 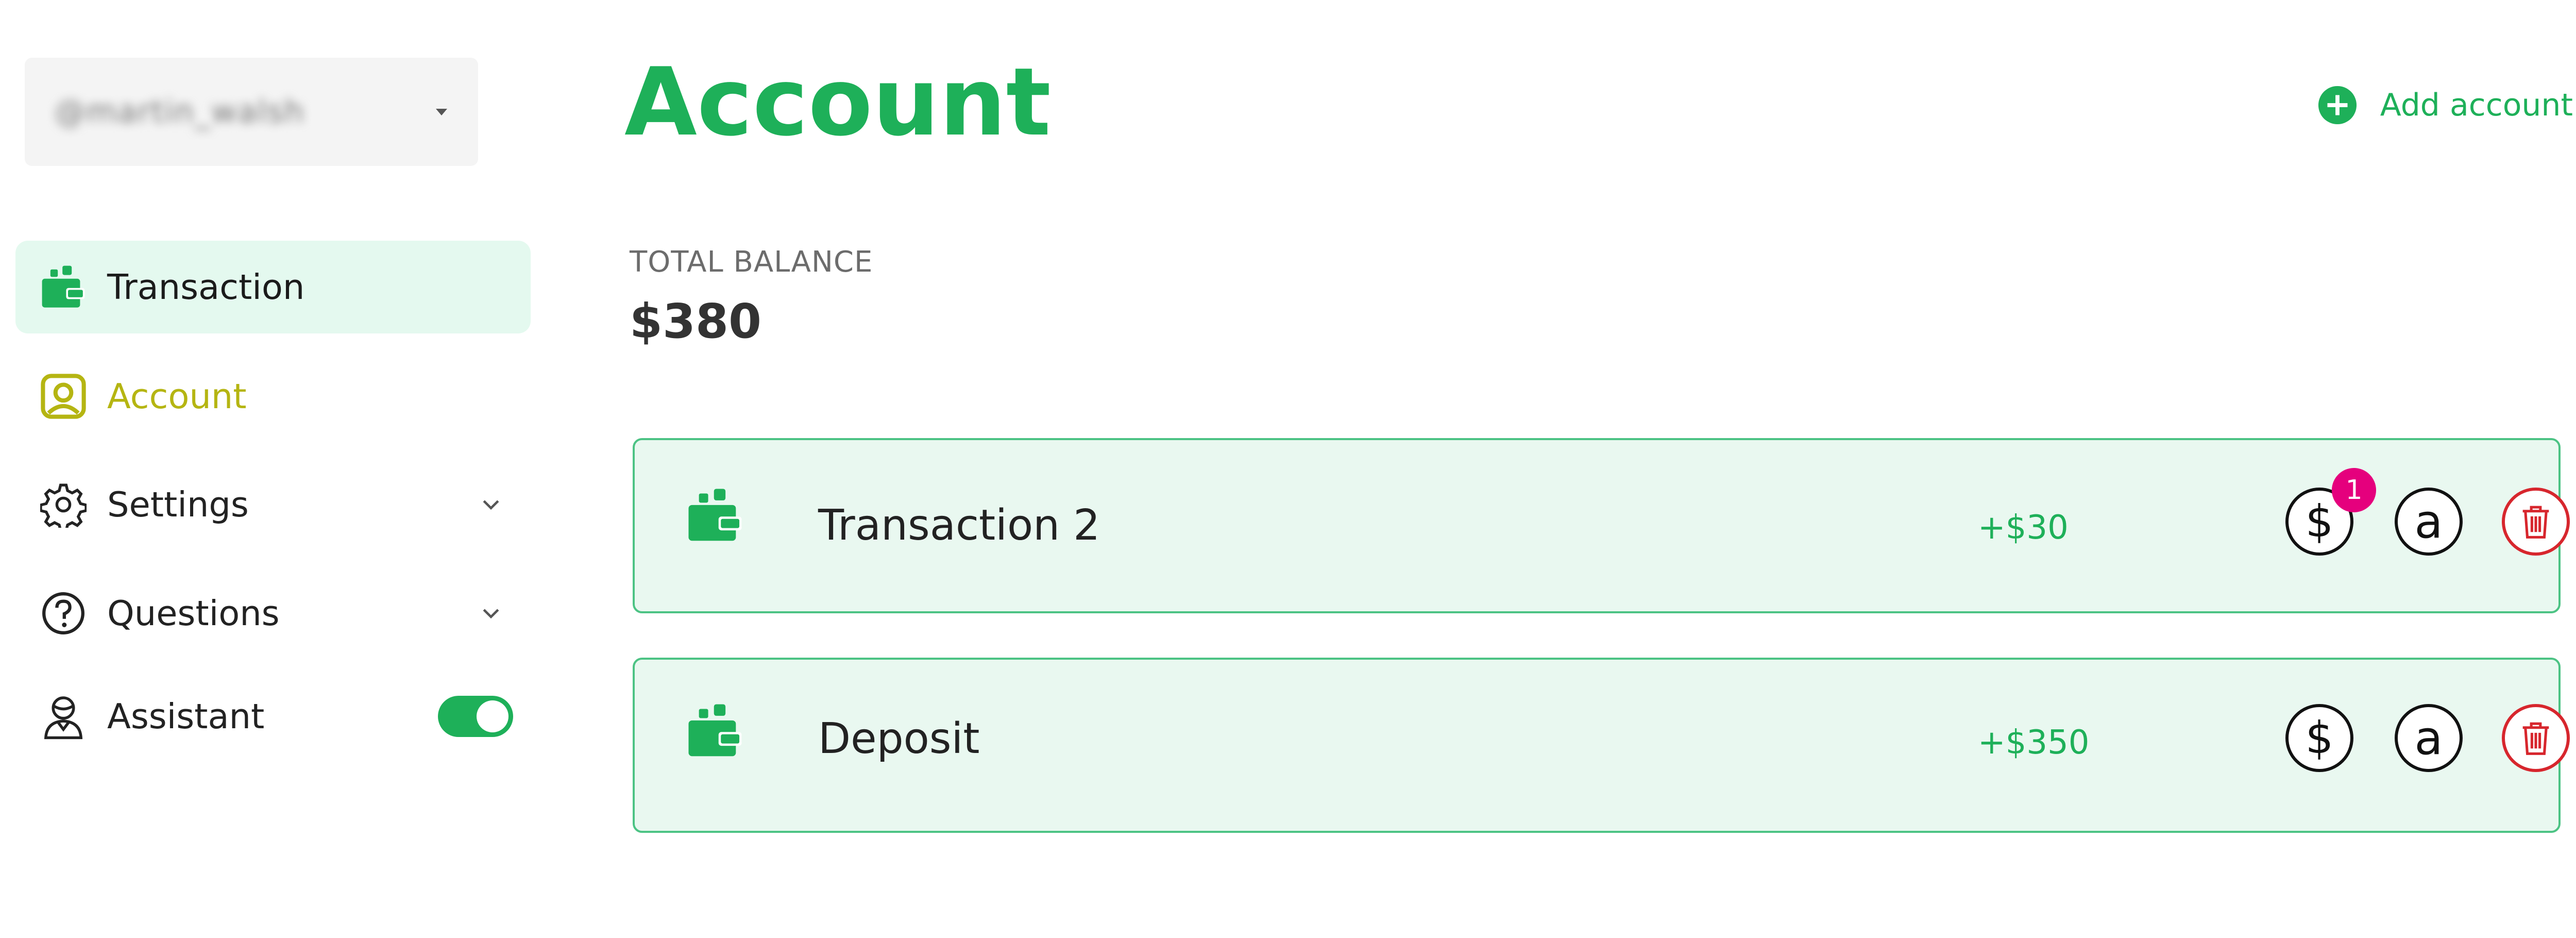 What do you see at coordinates (63, 613) in the screenshot?
I see `question-circle-icon` at bounding box center [63, 613].